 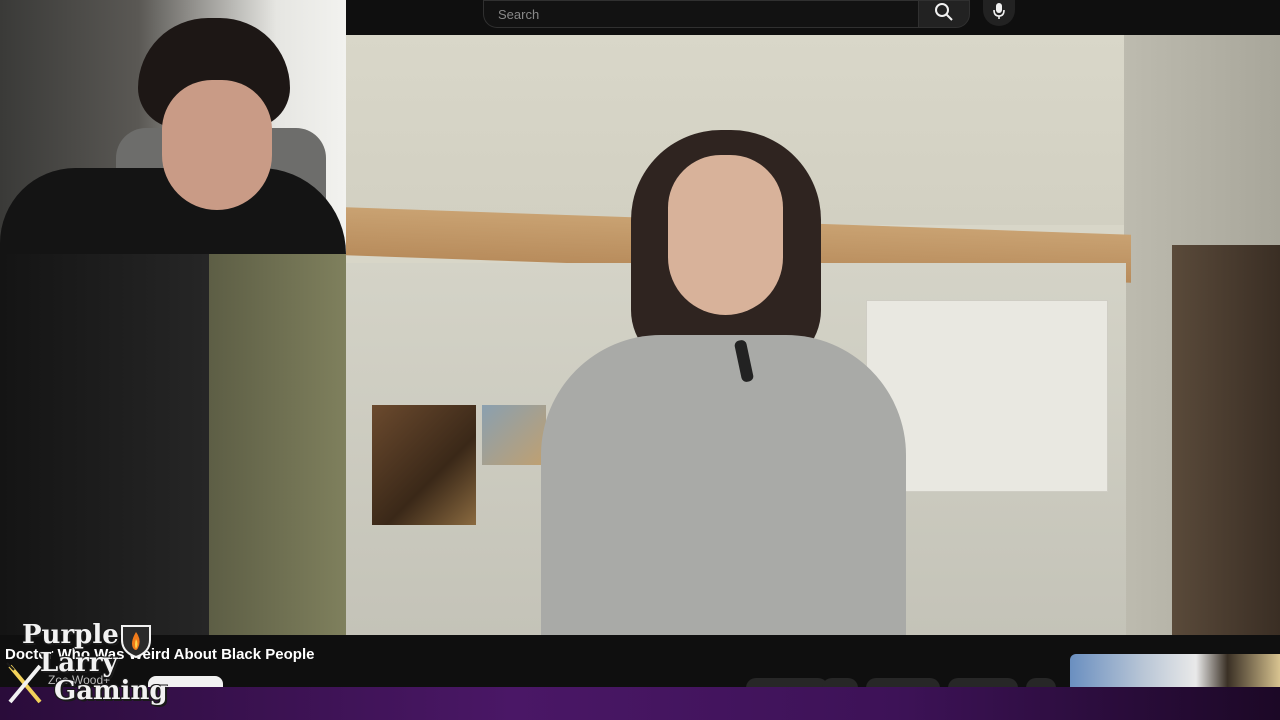 What do you see at coordinates (700, 14) in the screenshot?
I see `search-input` at bounding box center [700, 14].